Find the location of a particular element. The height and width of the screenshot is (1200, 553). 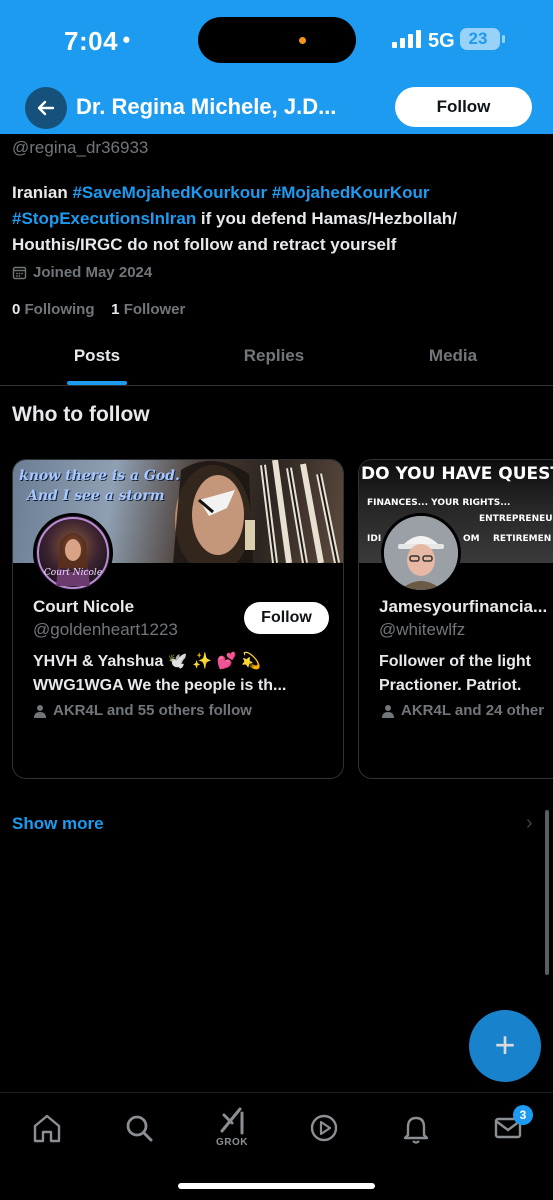

nav-home is located at coordinates (47, 1128).